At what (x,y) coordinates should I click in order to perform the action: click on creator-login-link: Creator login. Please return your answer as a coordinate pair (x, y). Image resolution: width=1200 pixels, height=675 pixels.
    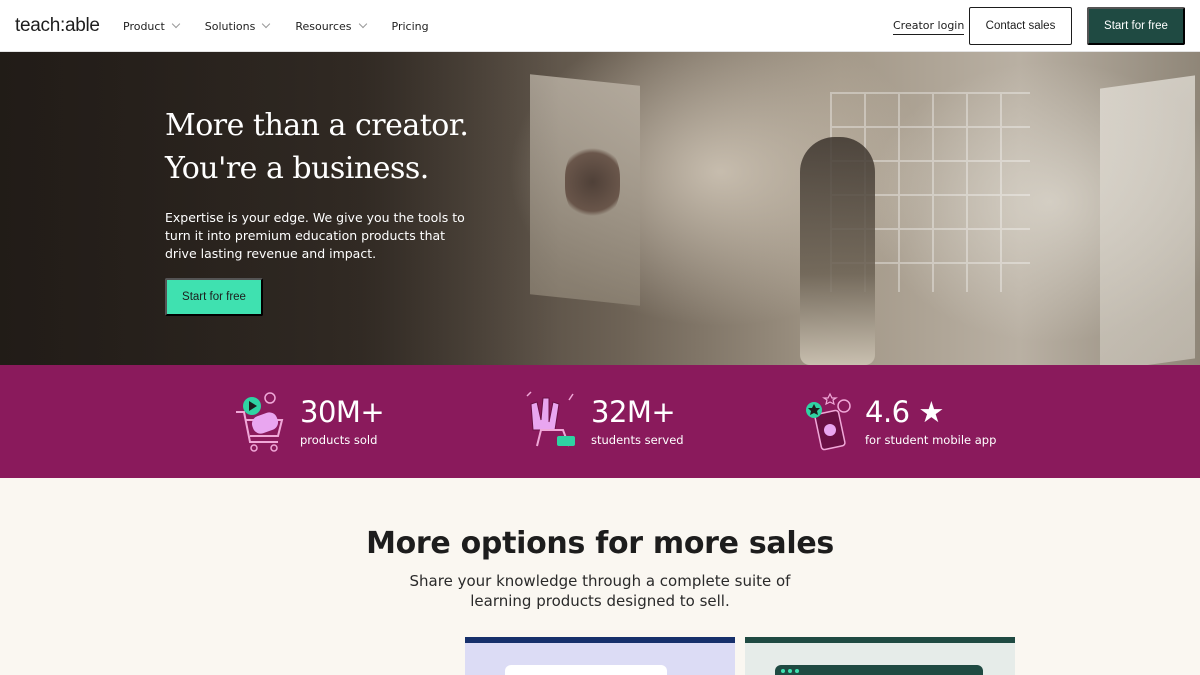
    Looking at the image, I should click on (929, 27).